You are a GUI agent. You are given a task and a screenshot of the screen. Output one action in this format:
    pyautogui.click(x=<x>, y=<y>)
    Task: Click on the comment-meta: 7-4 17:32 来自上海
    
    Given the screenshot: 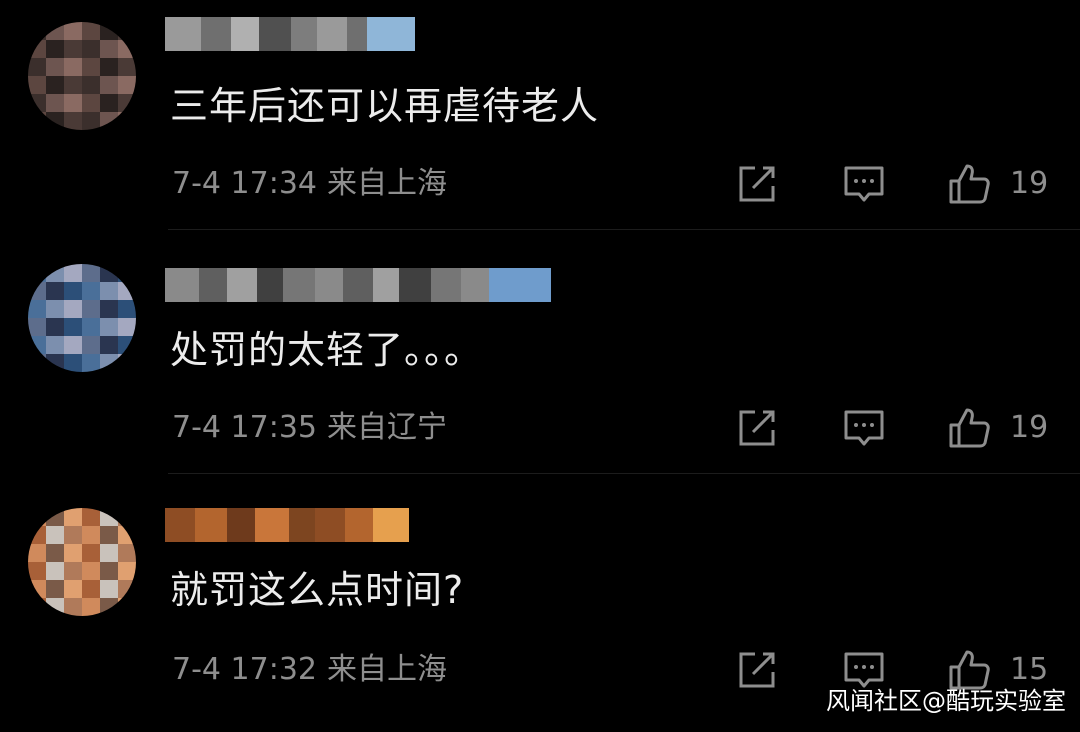 What is the action you would take?
    pyautogui.click(x=309, y=670)
    